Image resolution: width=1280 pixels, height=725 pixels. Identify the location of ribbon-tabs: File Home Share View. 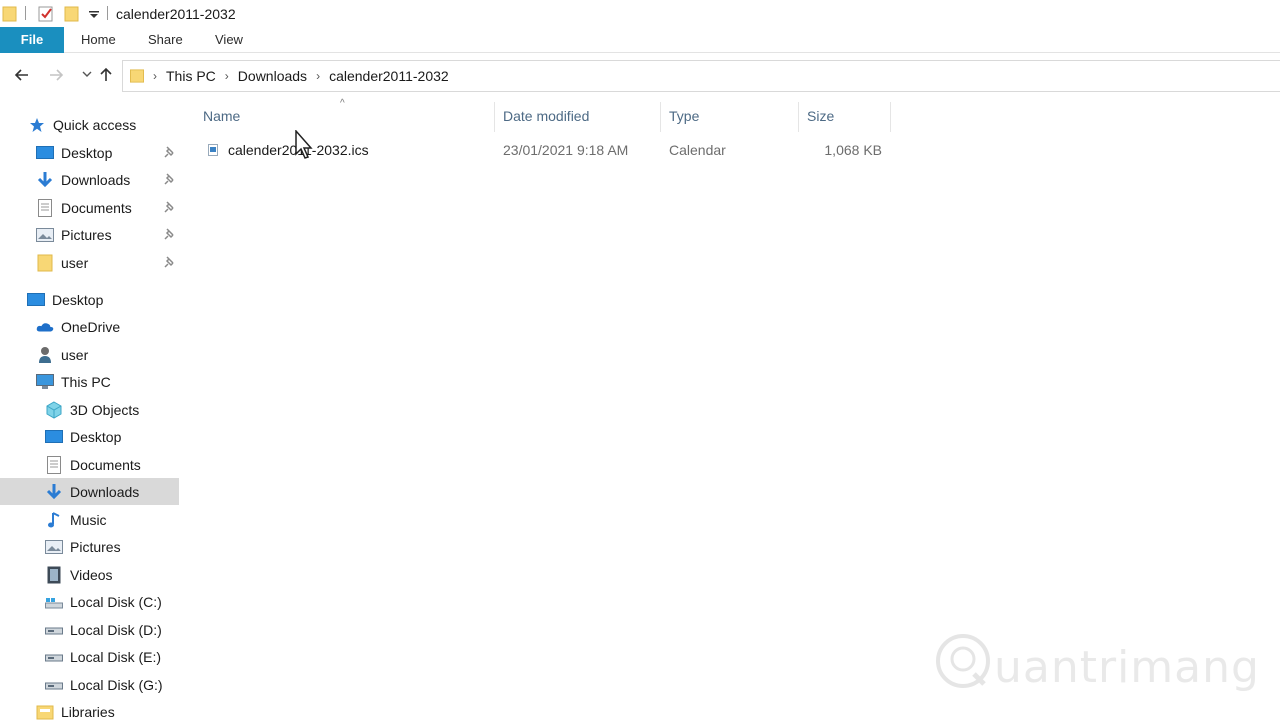
(640, 40).